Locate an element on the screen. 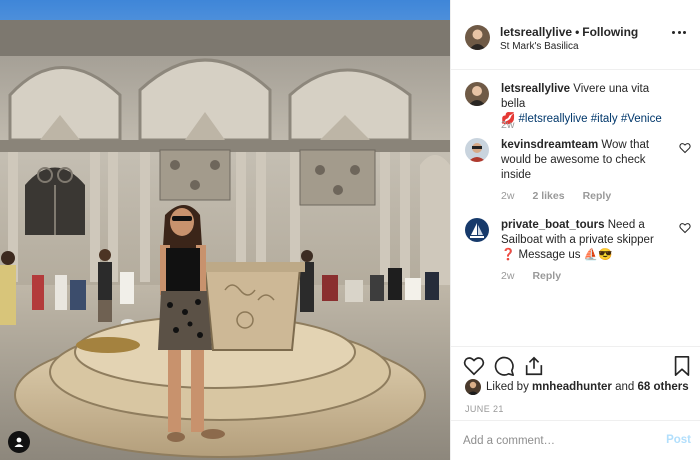 This screenshot has height=460, width=700. hashtag: #italy is located at coordinates (604, 119).